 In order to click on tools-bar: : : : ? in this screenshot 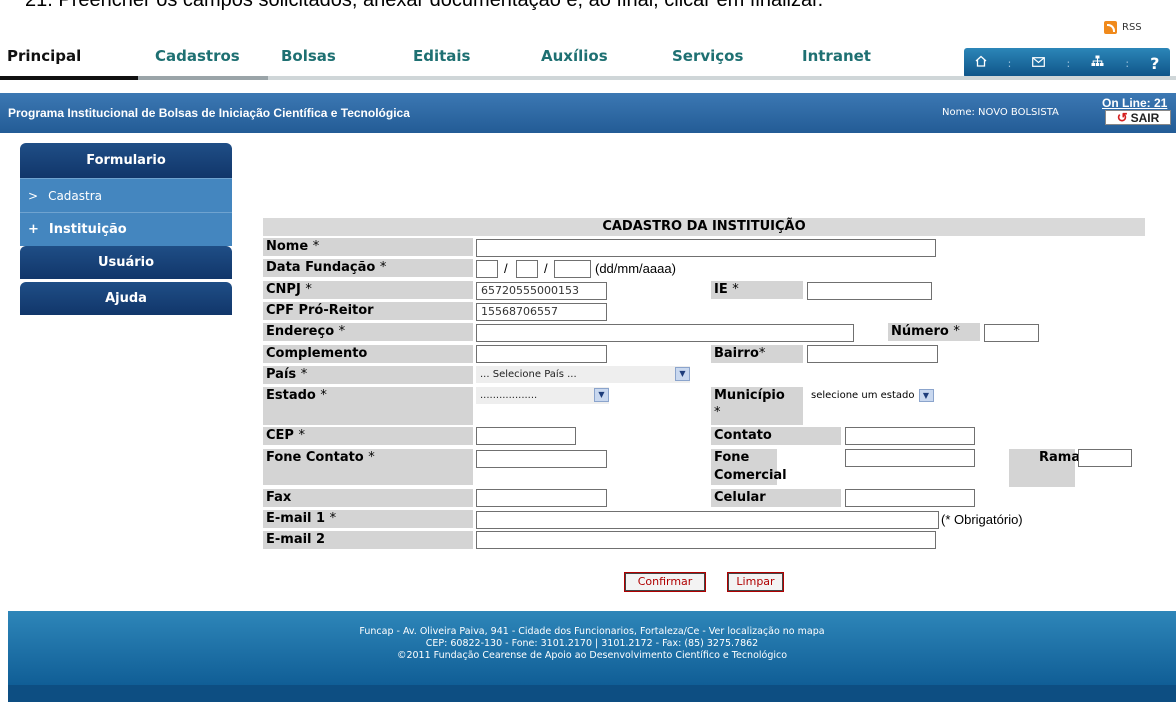, I will do `click(1067, 63)`.